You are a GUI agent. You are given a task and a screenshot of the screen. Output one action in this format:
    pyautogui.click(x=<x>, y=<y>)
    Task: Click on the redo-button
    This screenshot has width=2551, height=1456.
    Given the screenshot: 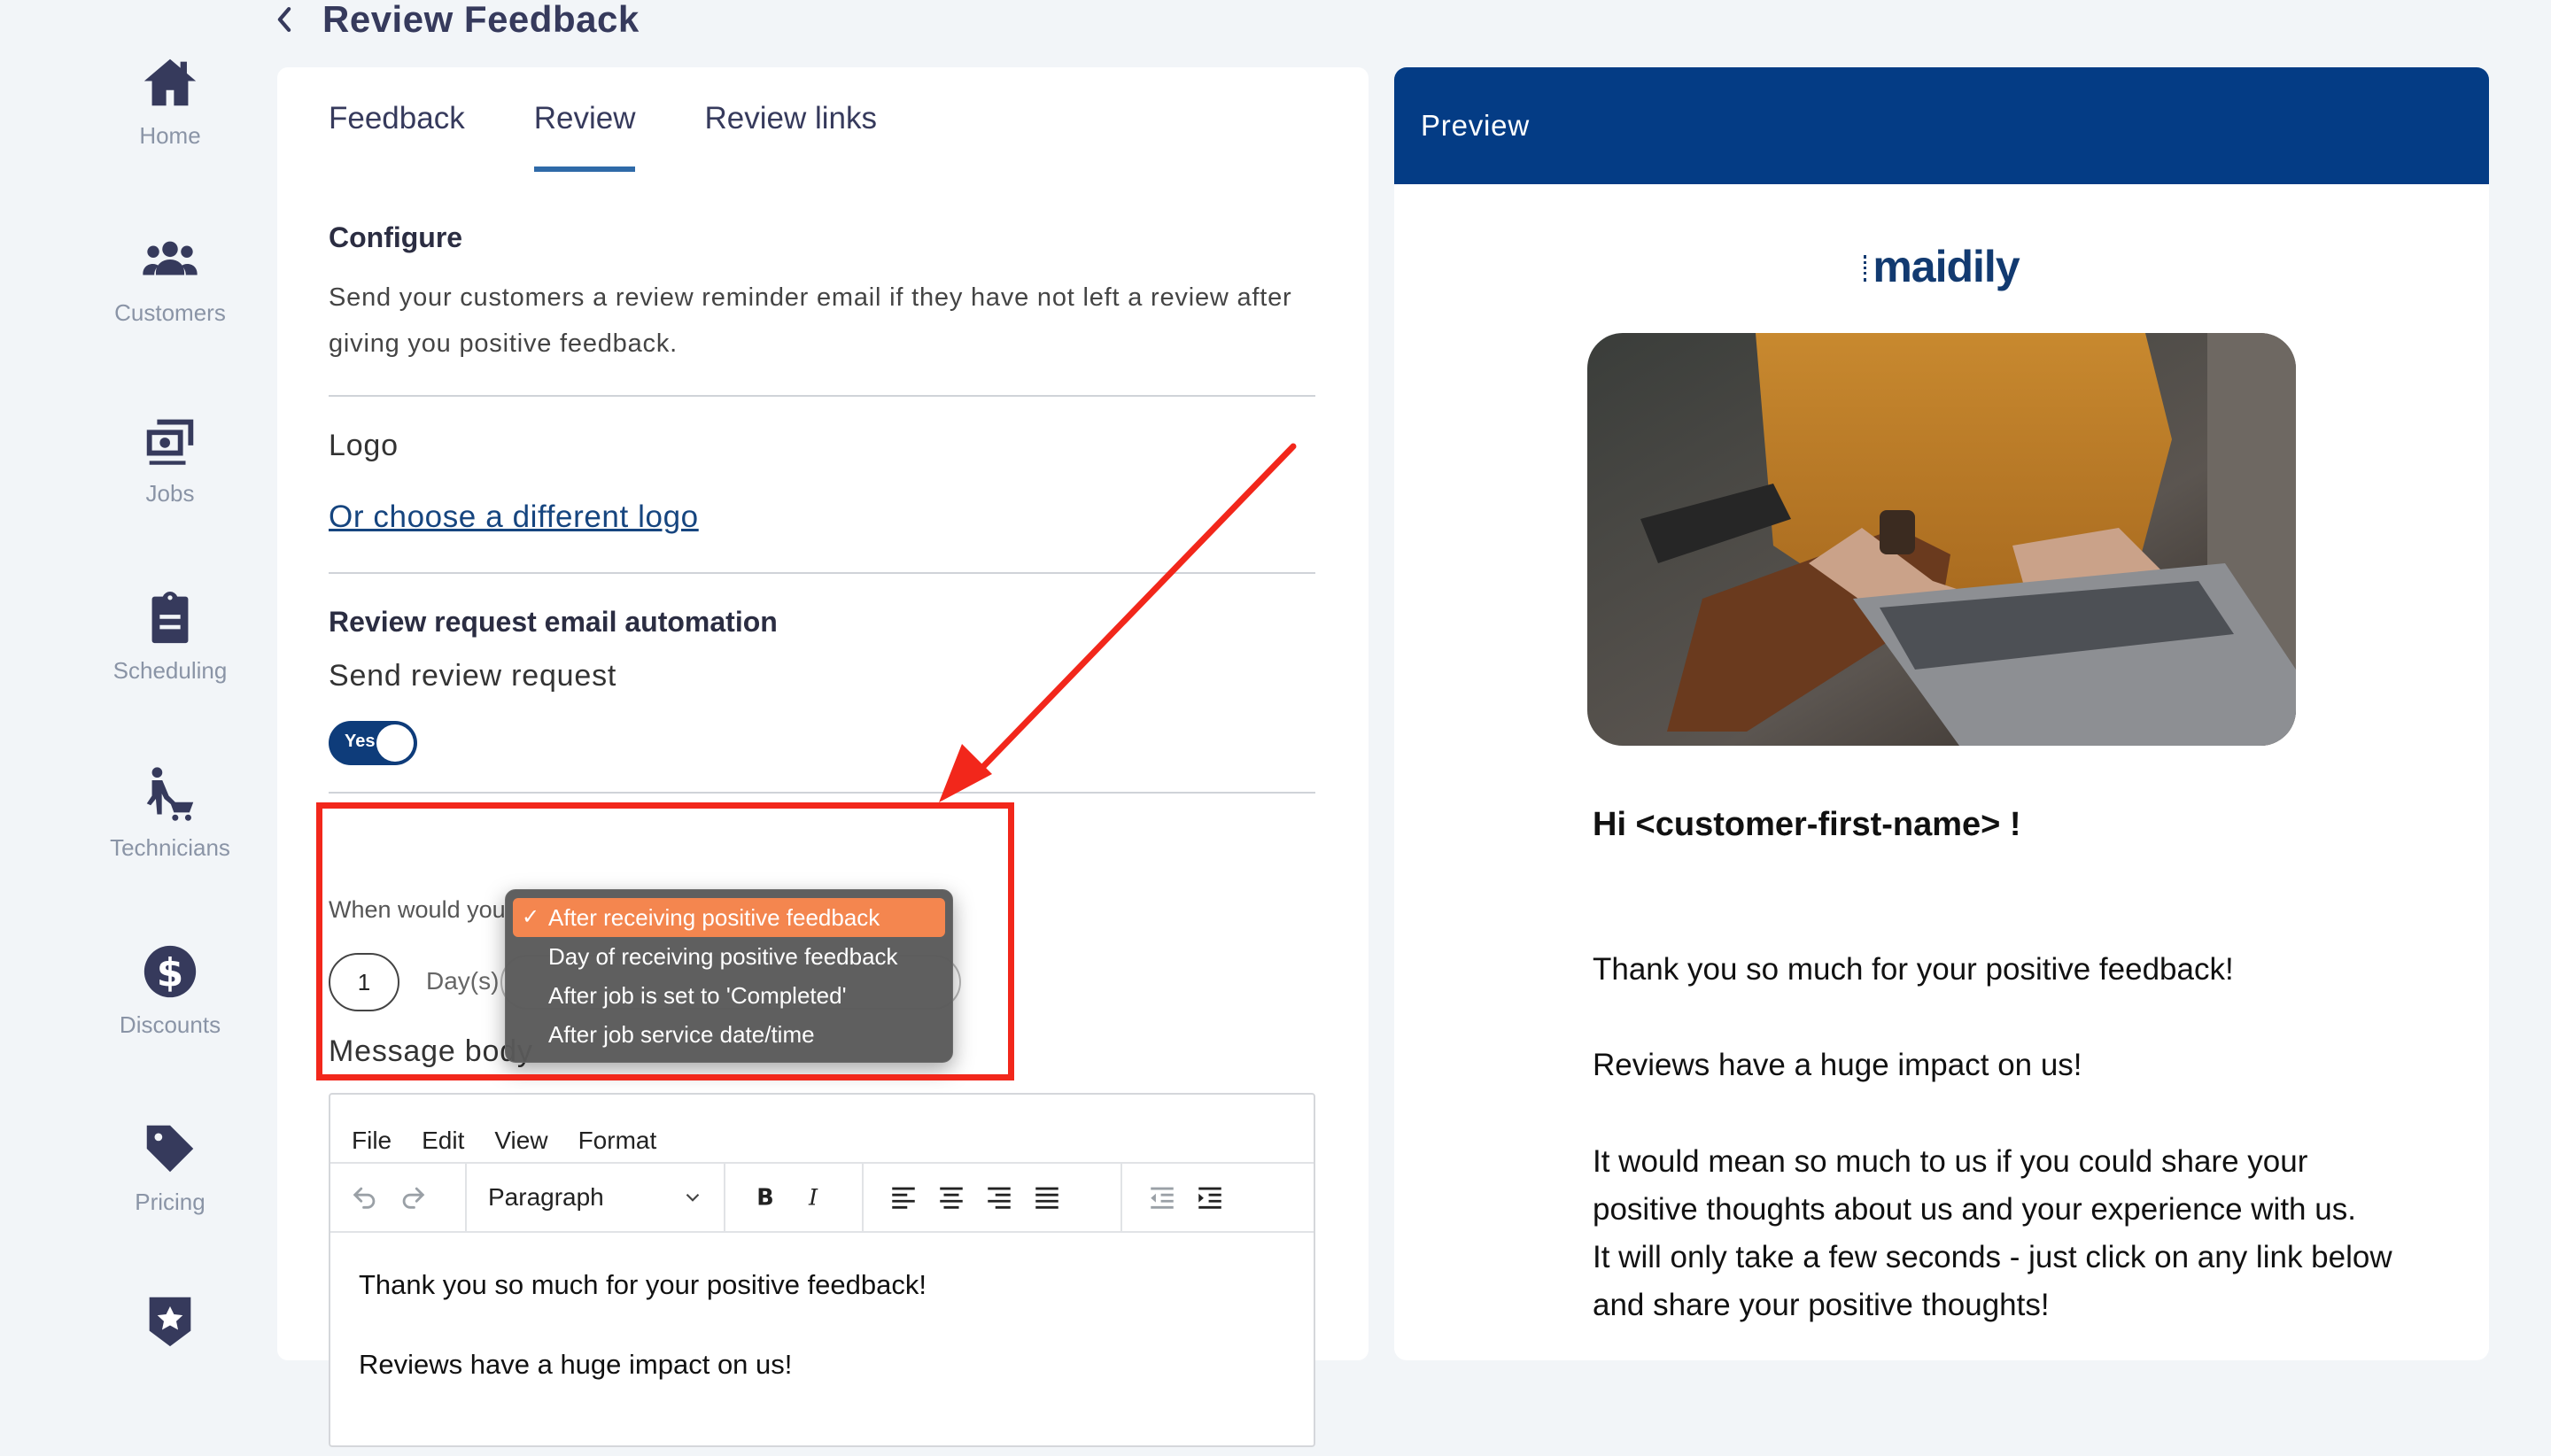 What is the action you would take?
    pyautogui.click(x=413, y=1197)
    